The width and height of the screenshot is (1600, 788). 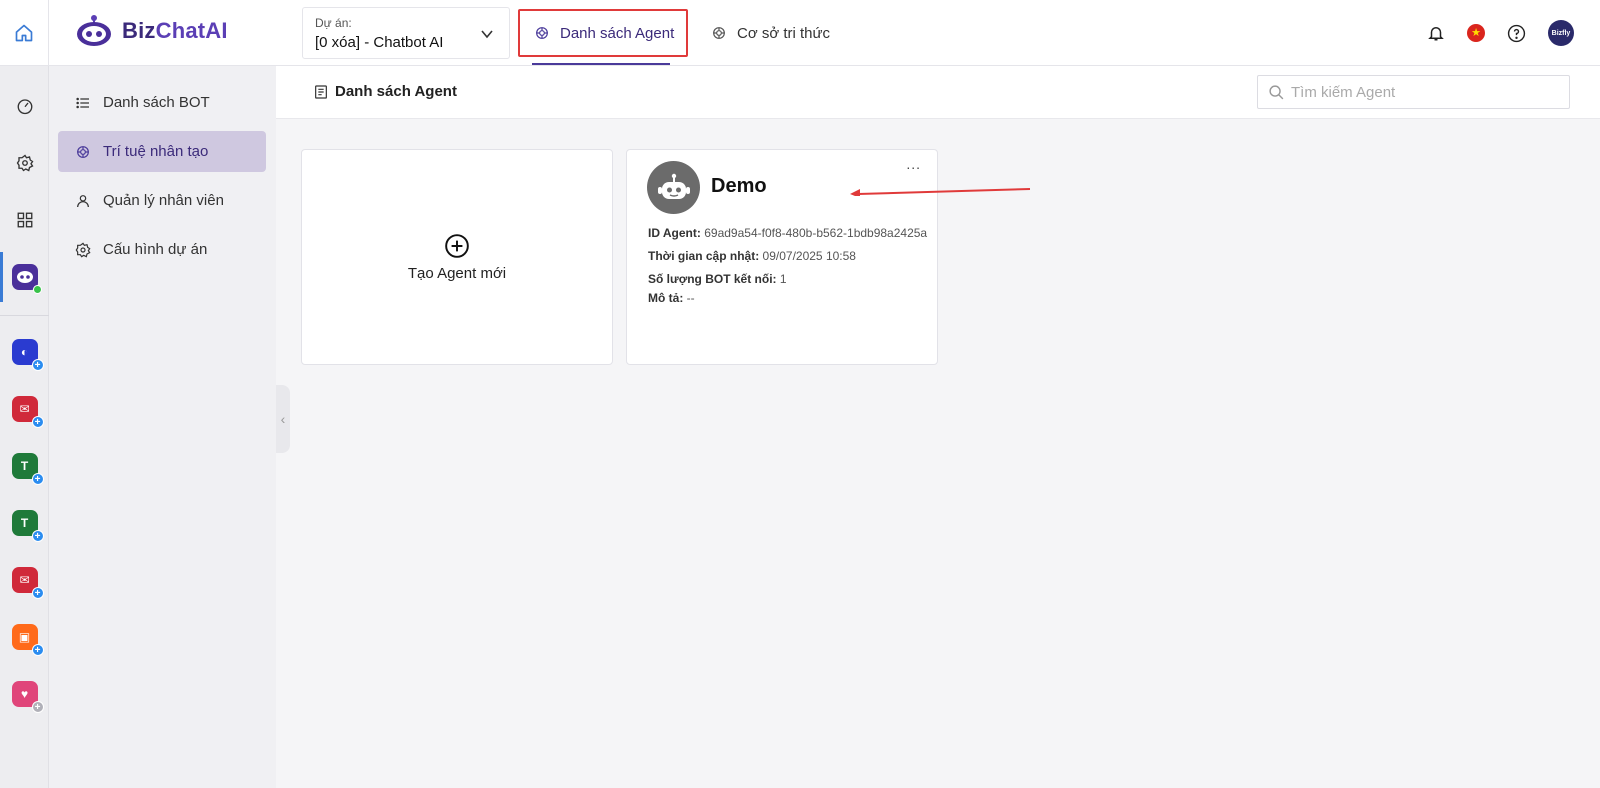 What do you see at coordinates (704, 256) in the screenshot?
I see `agent-updated-label: Thời gian cập nhật:` at bounding box center [704, 256].